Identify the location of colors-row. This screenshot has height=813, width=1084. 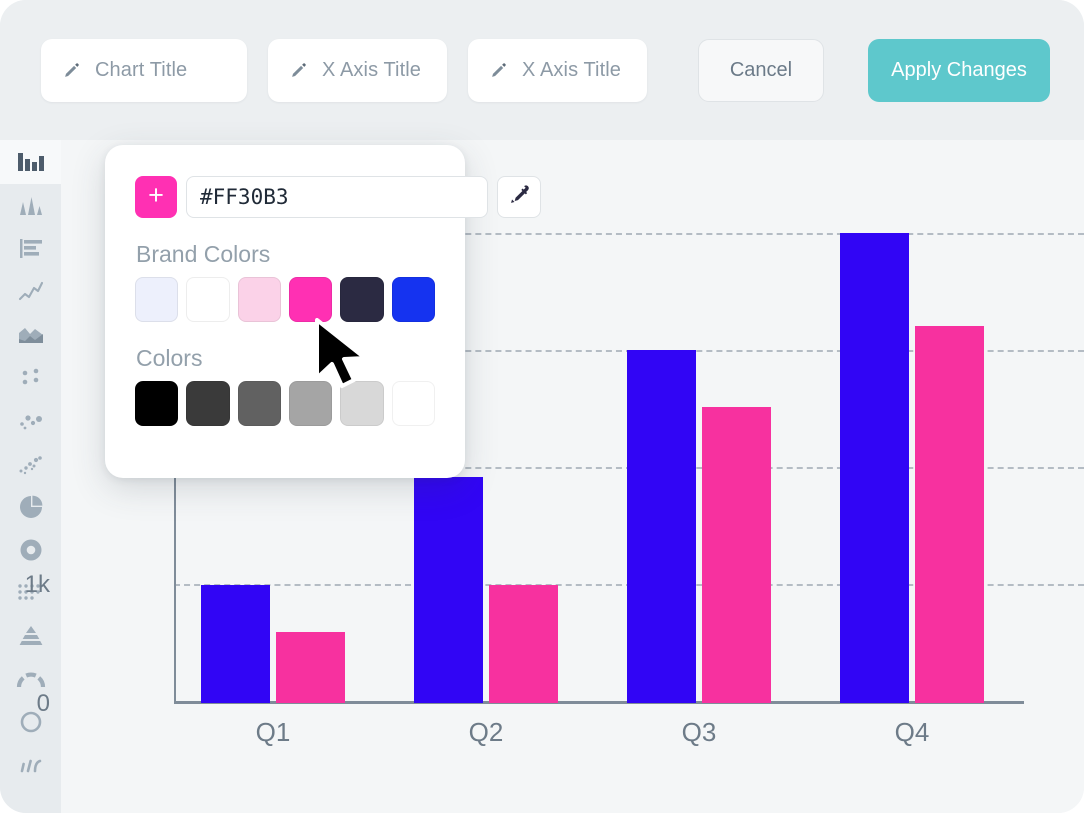
(285, 403).